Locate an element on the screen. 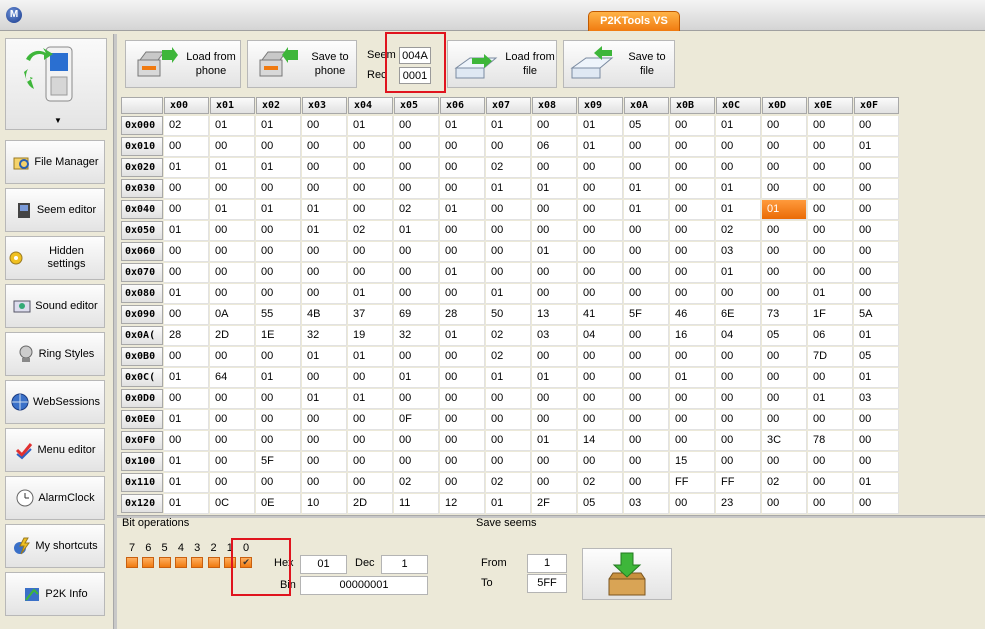 The height and width of the screenshot is (629, 985). load-from-phone-button: Load from phone is located at coordinates (183, 64).